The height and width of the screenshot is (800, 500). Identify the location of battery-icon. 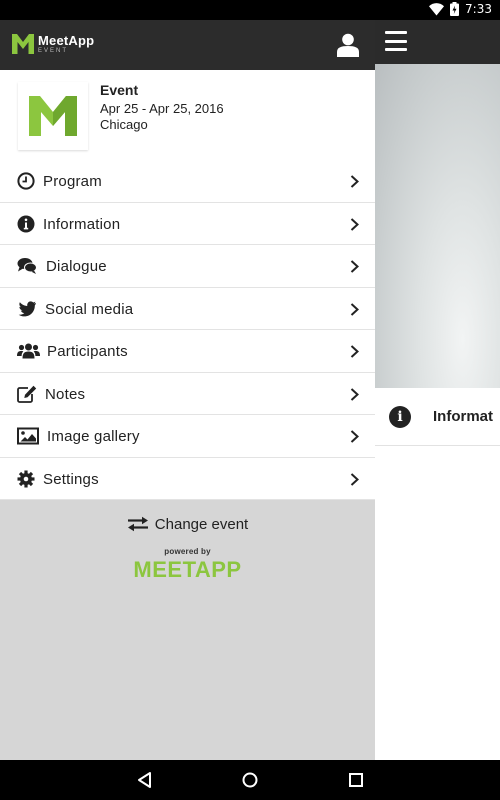
(455, 9).